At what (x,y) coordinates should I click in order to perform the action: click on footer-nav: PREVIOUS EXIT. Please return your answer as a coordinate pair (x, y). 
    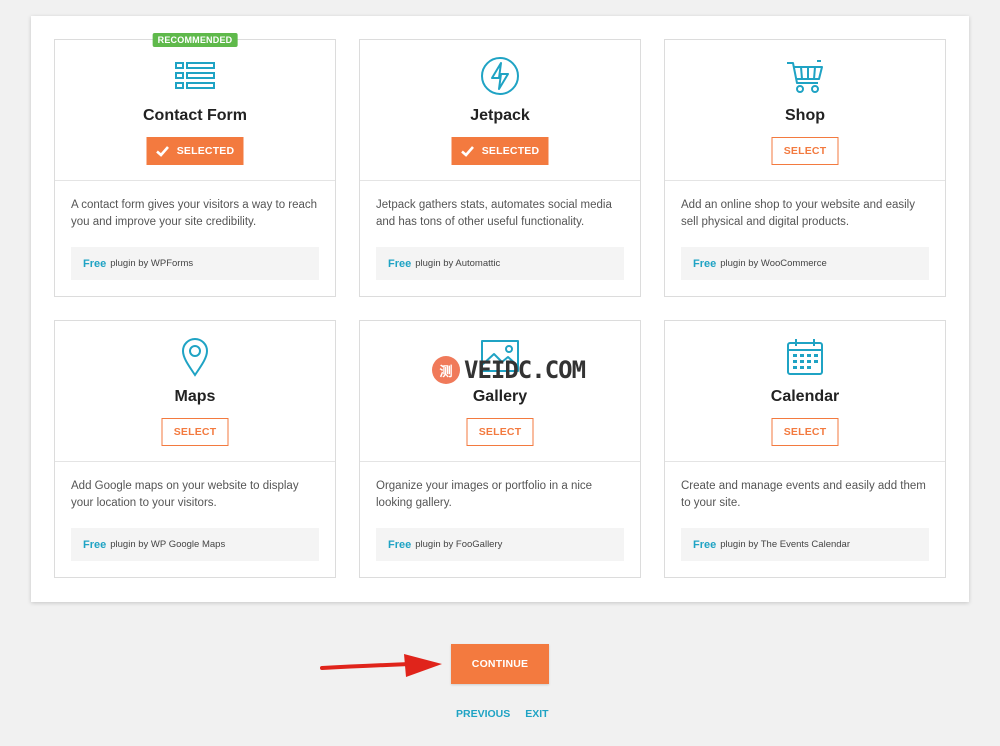
    Looking at the image, I should click on (508, 714).